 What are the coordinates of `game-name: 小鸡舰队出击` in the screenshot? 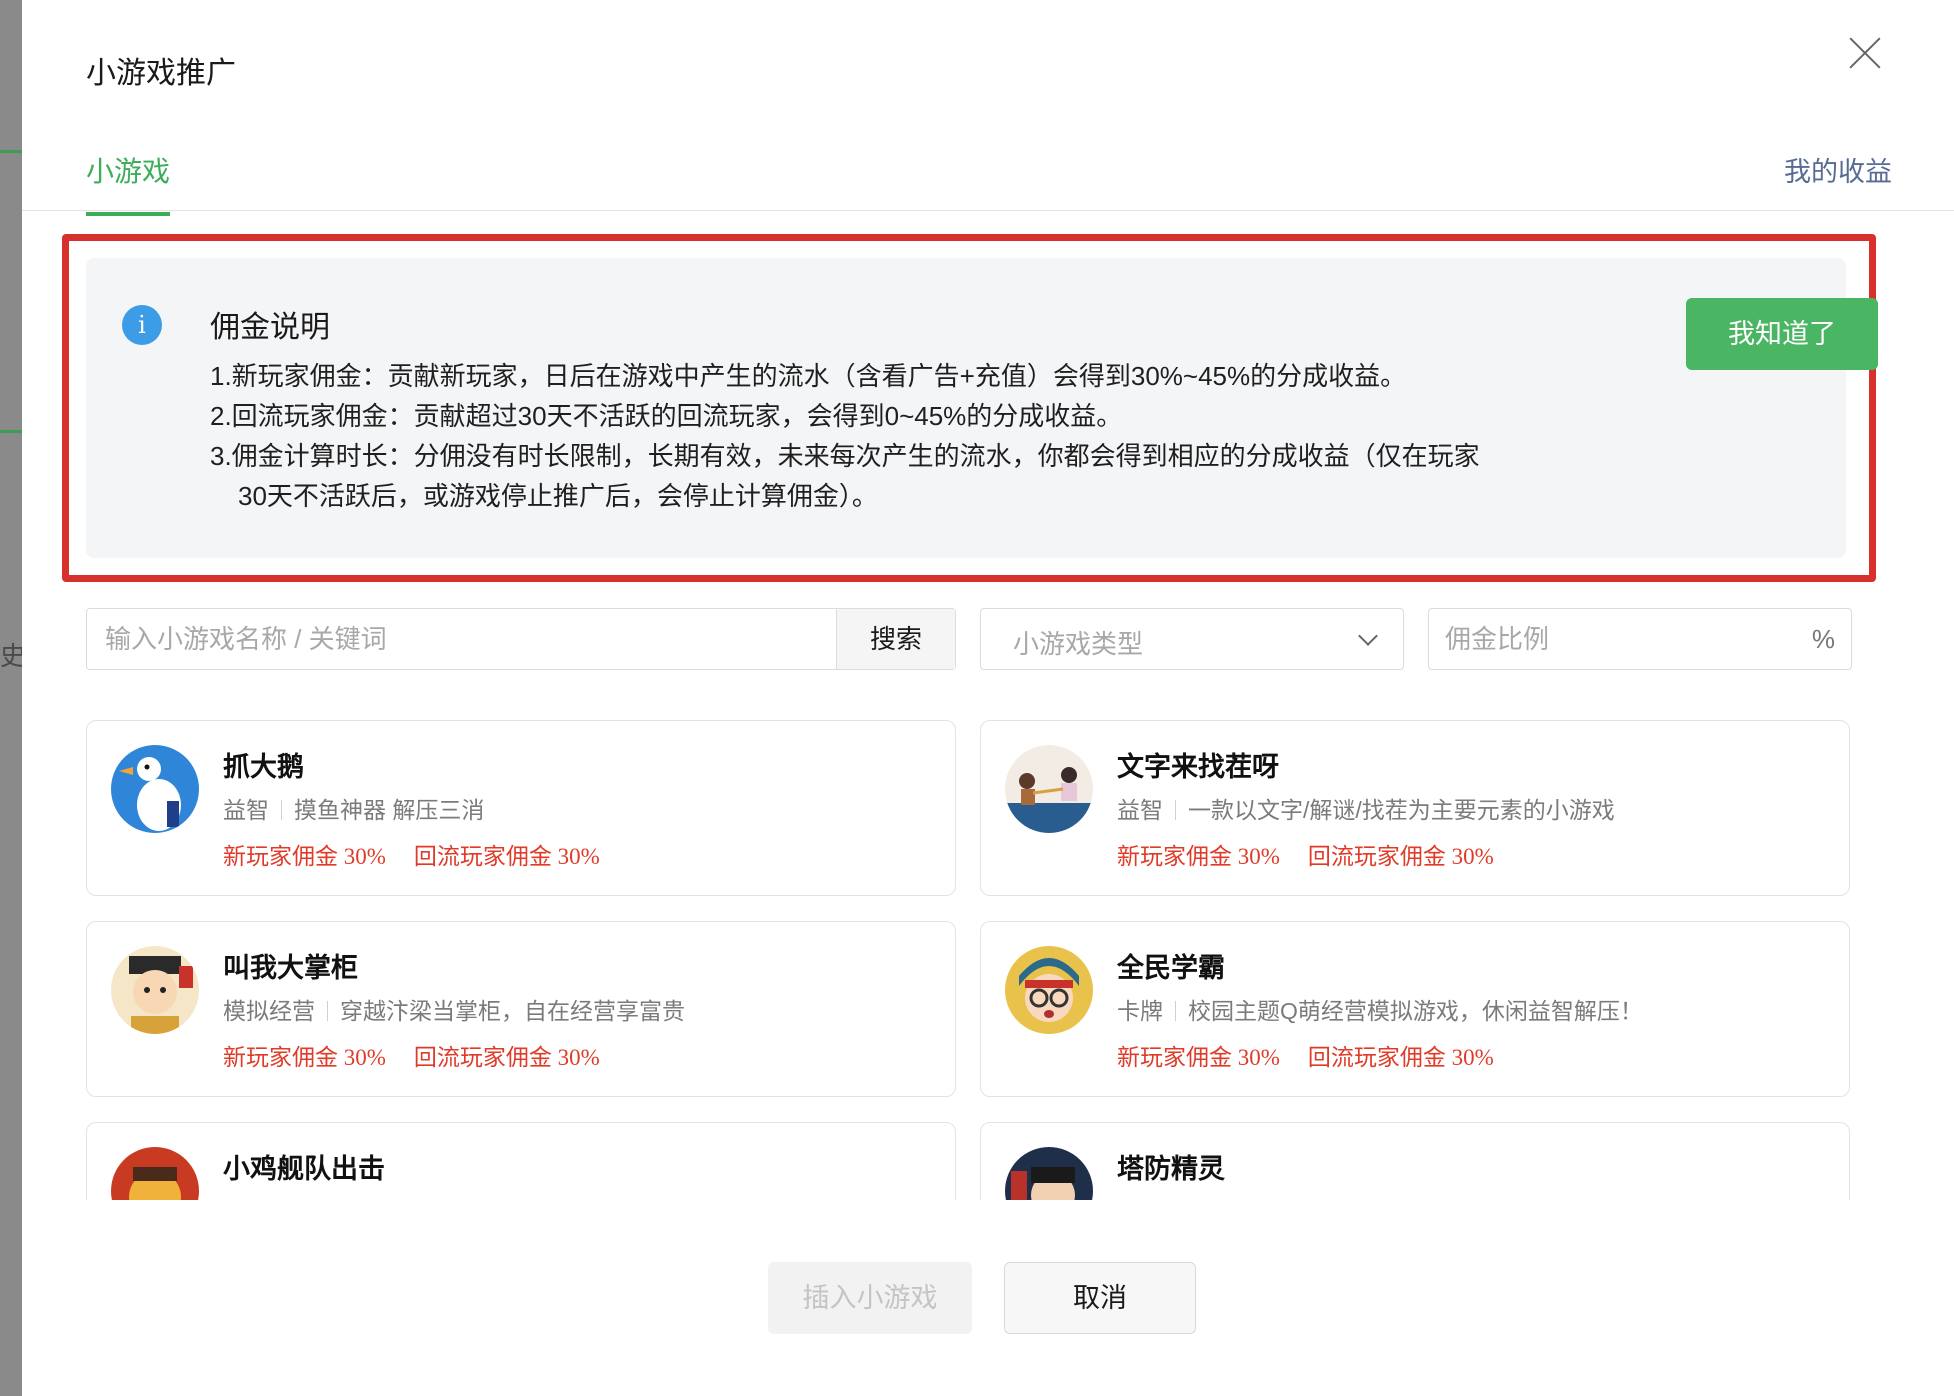 It's located at (304, 1169).